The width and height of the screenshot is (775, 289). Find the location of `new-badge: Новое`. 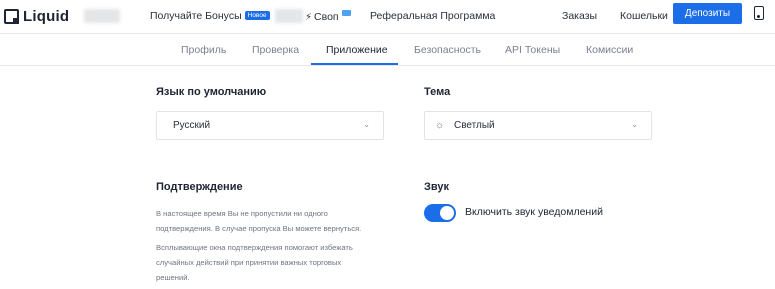

new-badge: Новое is located at coordinates (257, 15).